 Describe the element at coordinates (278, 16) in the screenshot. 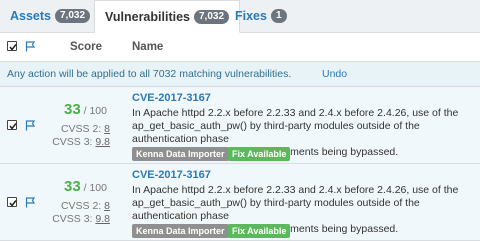

I see `tab-fixes-count: 1` at that location.